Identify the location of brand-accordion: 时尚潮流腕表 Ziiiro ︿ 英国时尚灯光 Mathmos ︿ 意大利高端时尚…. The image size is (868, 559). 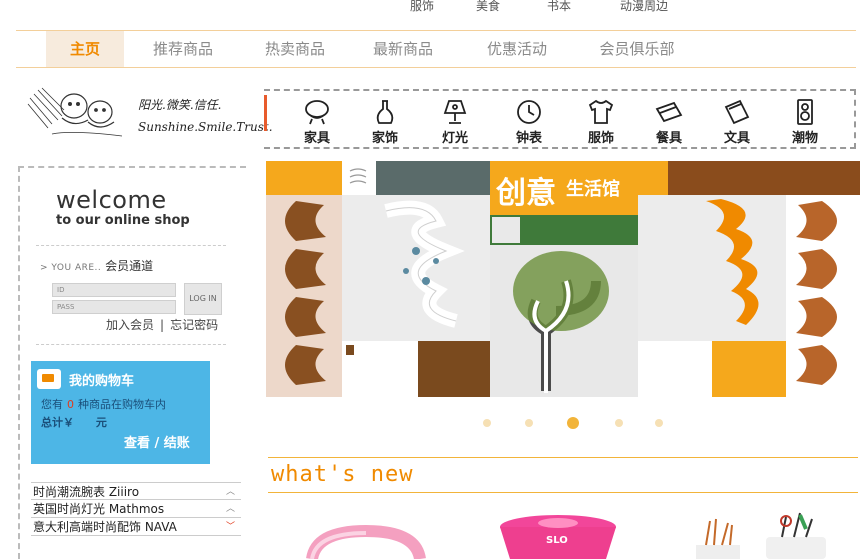
(136, 509).